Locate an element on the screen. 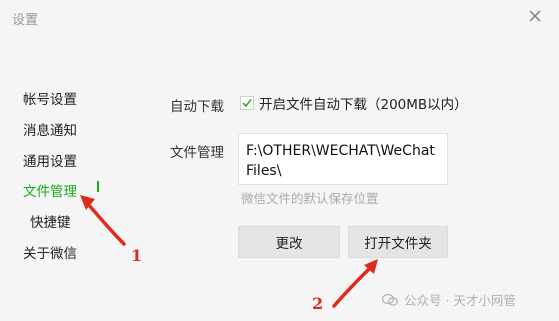 Image resolution: width=559 pixels, height=321 pixels. sidebar-item-account: 帐号设置 is located at coordinates (50, 98).